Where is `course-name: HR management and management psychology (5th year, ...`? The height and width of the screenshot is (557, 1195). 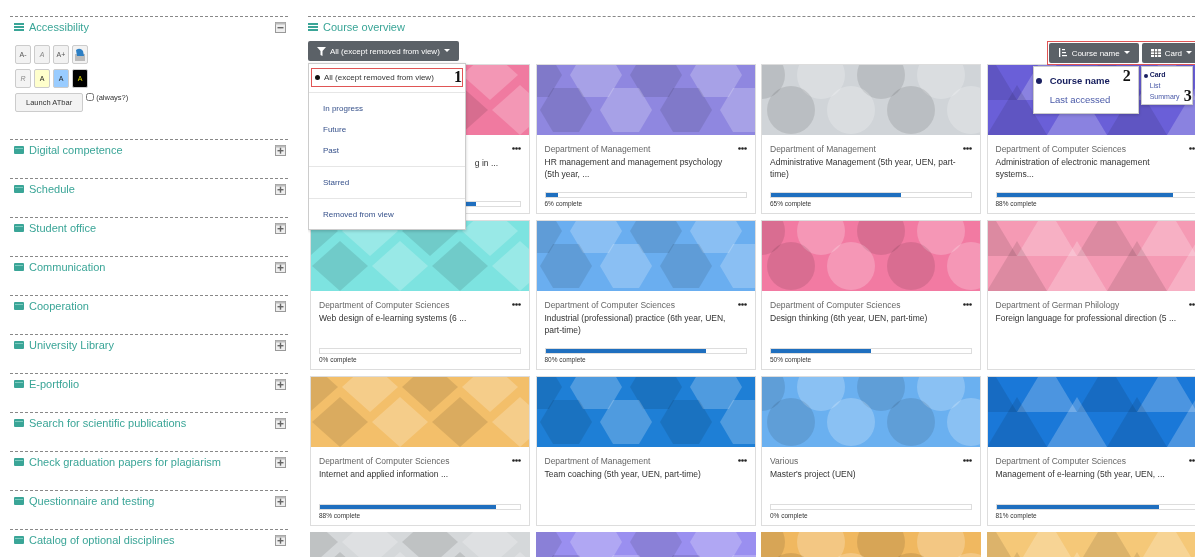 course-name: HR management and management psychology (5th year, ... is located at coordinates (641, 169).